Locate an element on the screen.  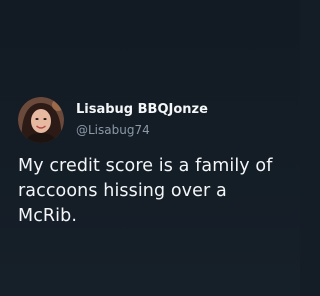
tweet-header: Lisabug BBQJonze @Lisabug74 is located at coordinates (113, 120).